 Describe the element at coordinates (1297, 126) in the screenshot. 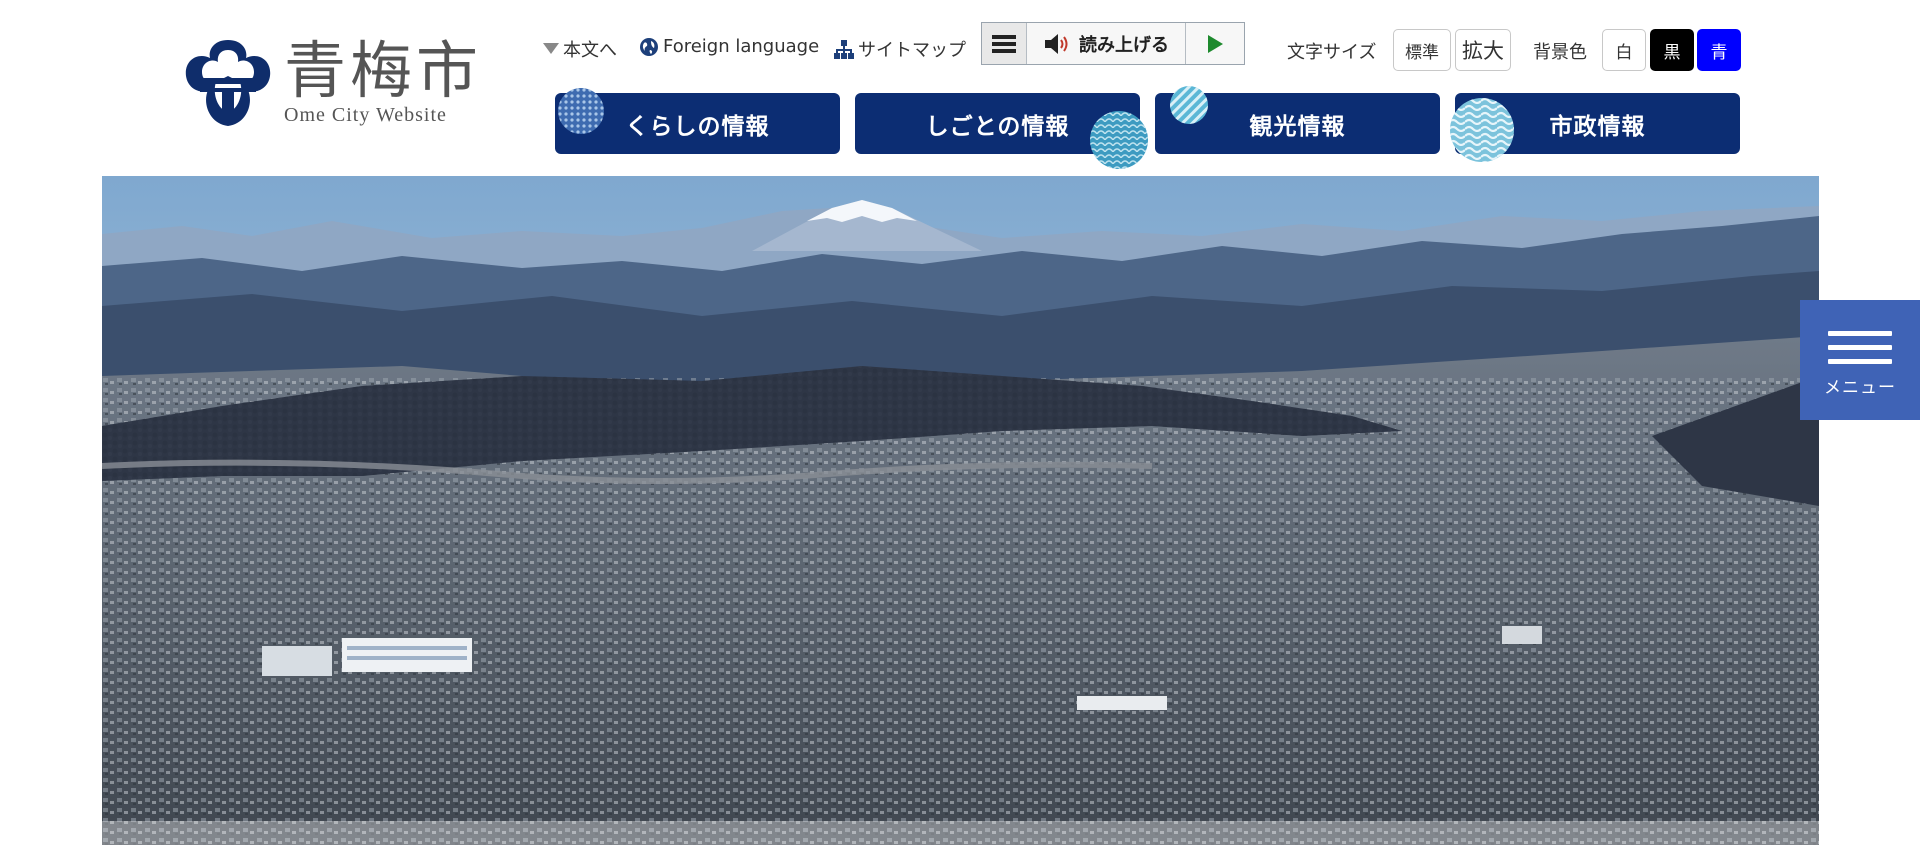

I see `nav-tourism-label: 観光情報` at that location.